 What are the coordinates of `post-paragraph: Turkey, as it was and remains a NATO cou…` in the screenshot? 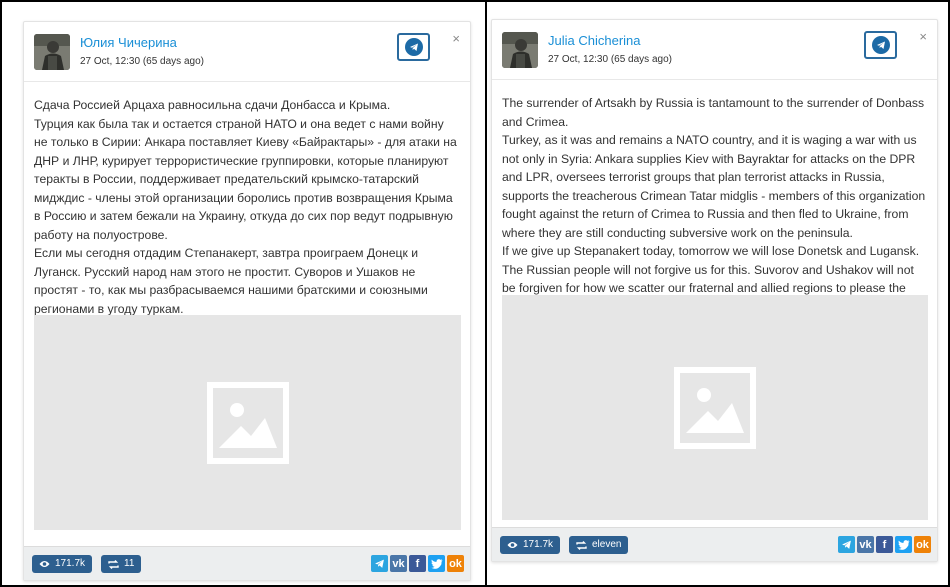 It's located at (714, 186).